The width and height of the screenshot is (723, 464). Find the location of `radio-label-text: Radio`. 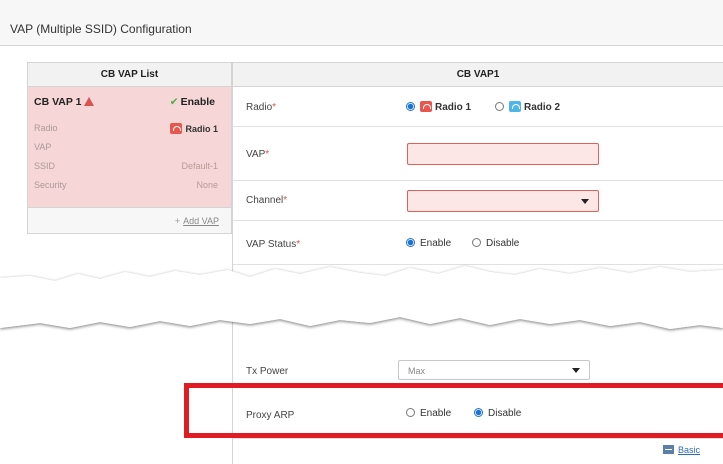

radio-label-text: Radio is located at coordinates (259, 107).